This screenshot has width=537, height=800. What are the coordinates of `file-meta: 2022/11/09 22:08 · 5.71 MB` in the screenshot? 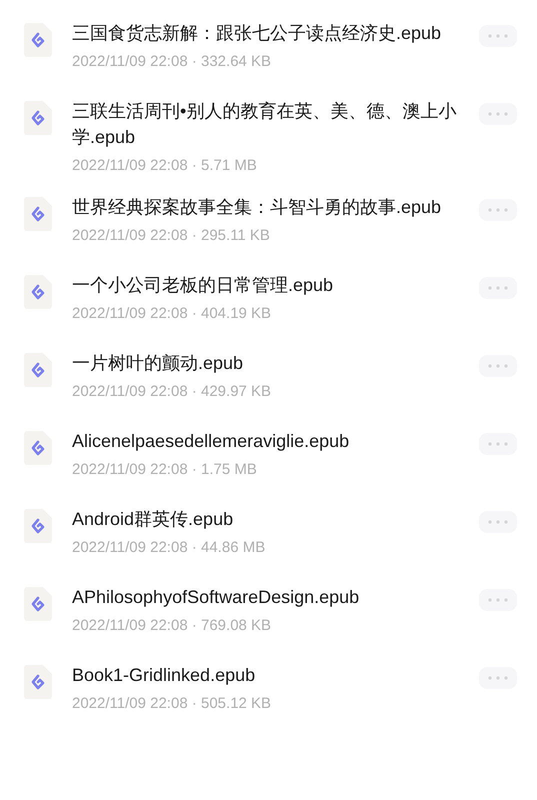 It's located at (165, 166).